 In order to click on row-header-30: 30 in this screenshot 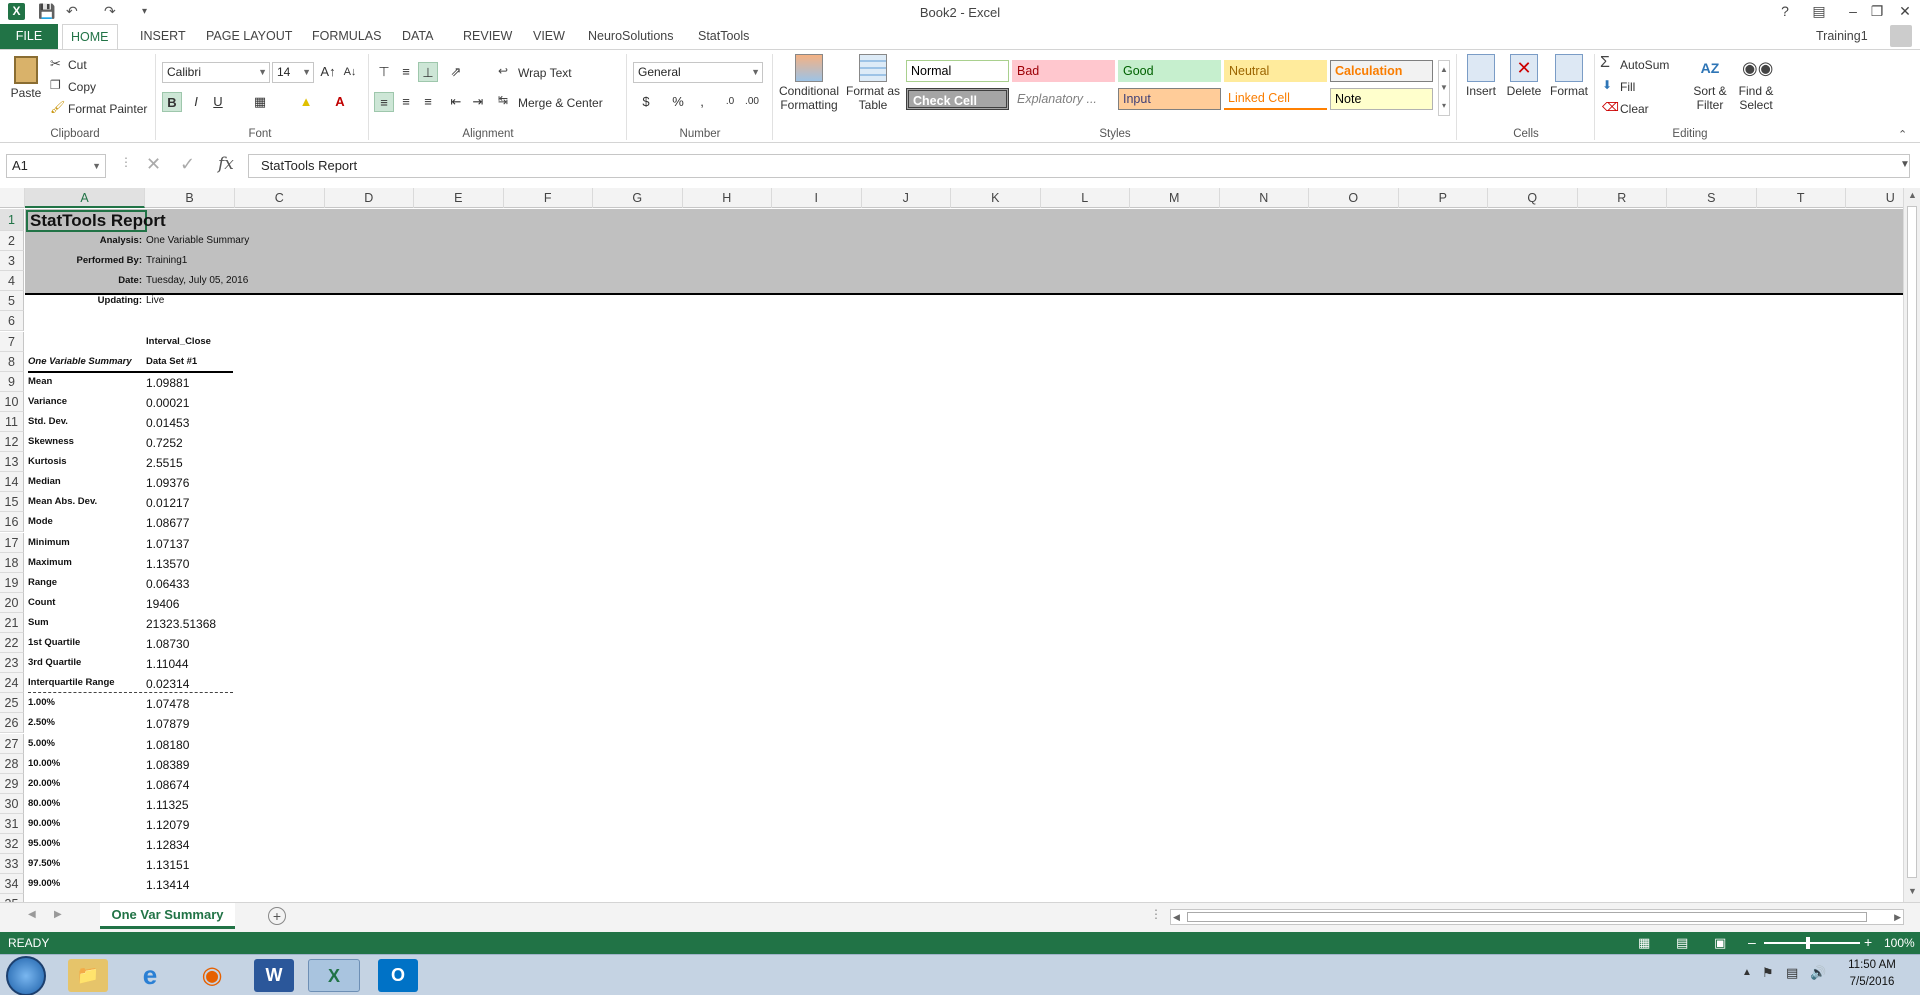, I will do `click(12, 803)`.